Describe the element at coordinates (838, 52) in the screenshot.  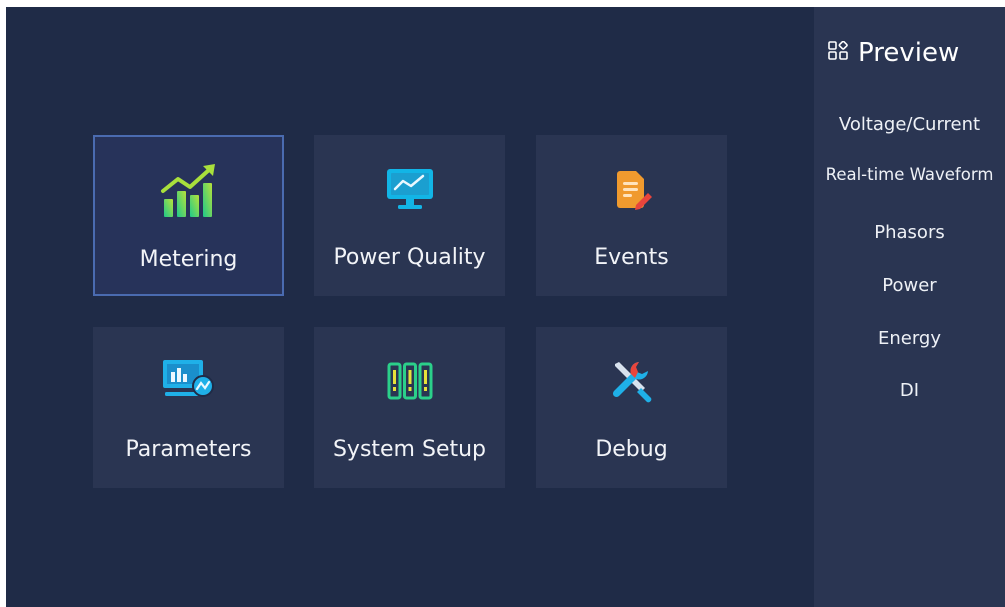
I see `grid-apps-icon` at that location.